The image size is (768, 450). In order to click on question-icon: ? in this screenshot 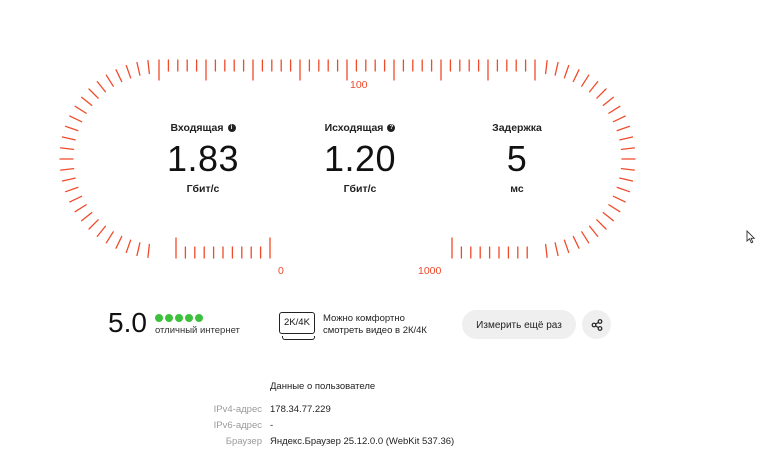, I will do `click(391, 128)`.